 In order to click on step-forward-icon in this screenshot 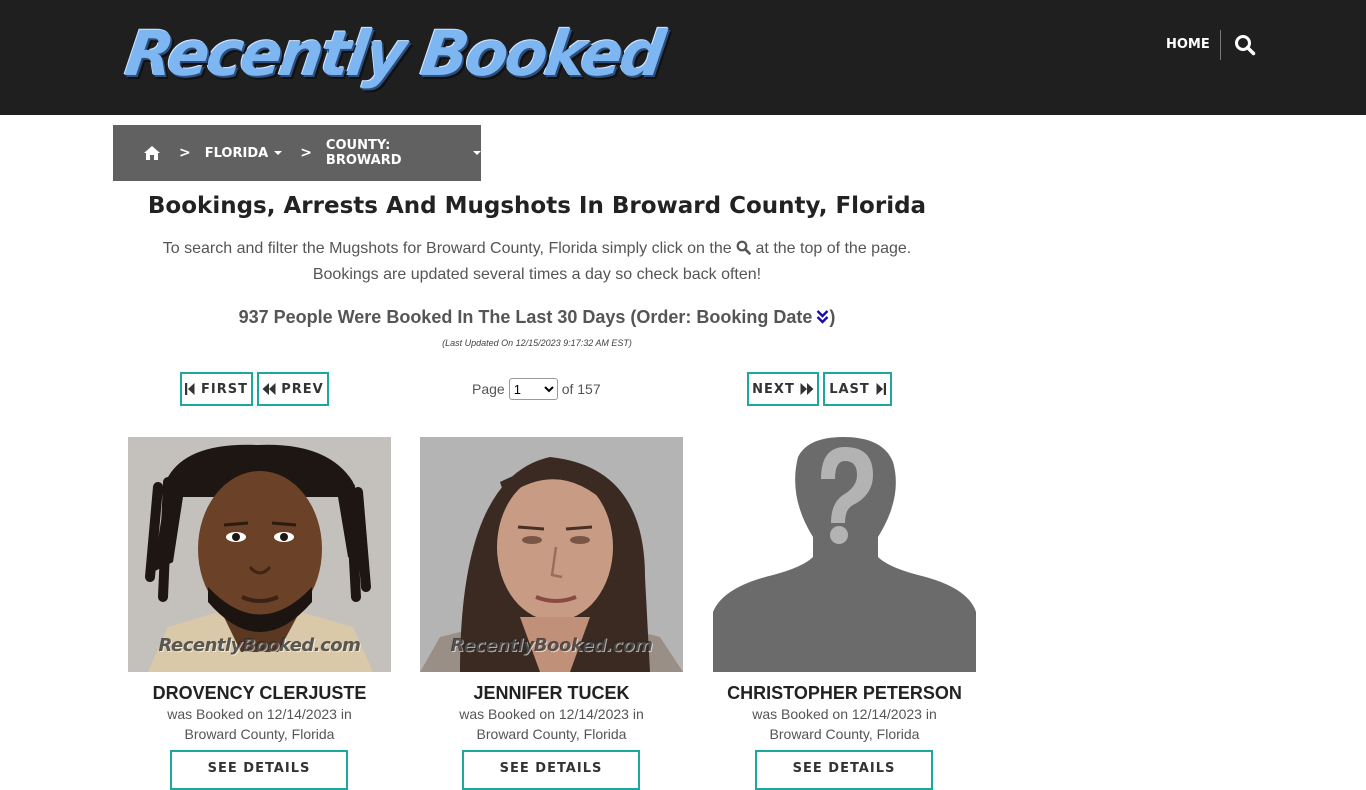, I will do `click(881, 389)`.